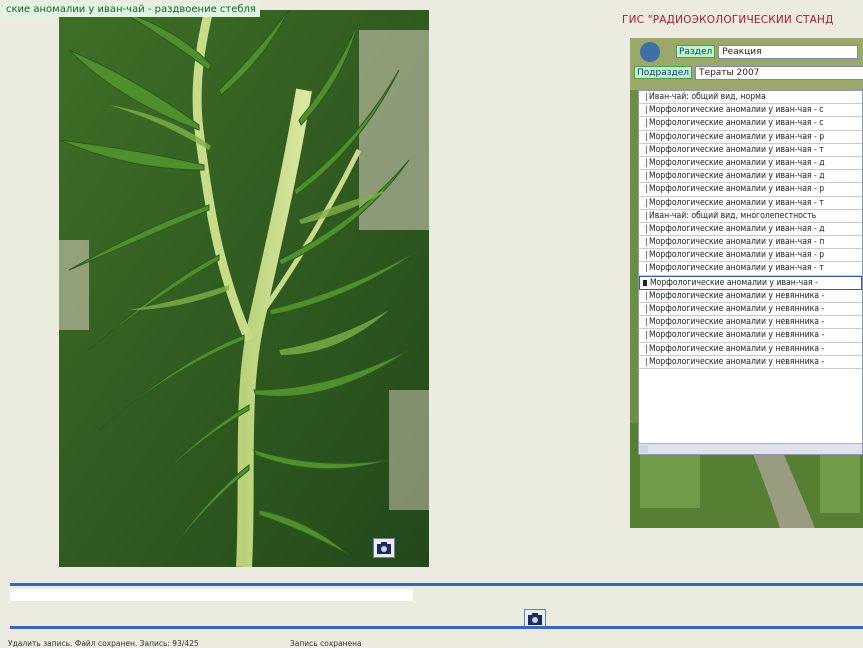 The image size is (863, 648). Describe the element at coordinates (663, 72) in the screenshot. I see `subsection-label: Подраздел` at that location.